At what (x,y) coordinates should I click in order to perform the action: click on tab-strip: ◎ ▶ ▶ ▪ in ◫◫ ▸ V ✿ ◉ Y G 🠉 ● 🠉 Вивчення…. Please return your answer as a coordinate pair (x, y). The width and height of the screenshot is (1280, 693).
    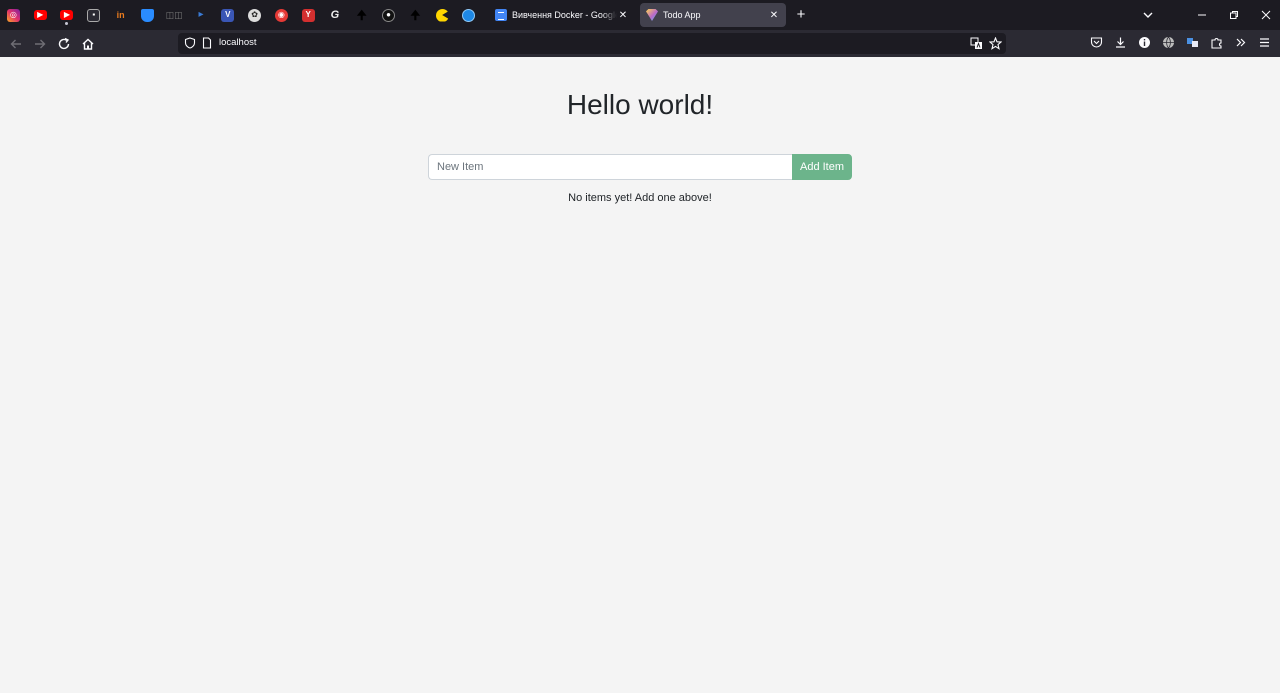
    Looking at the image, I should click on (640, 15).